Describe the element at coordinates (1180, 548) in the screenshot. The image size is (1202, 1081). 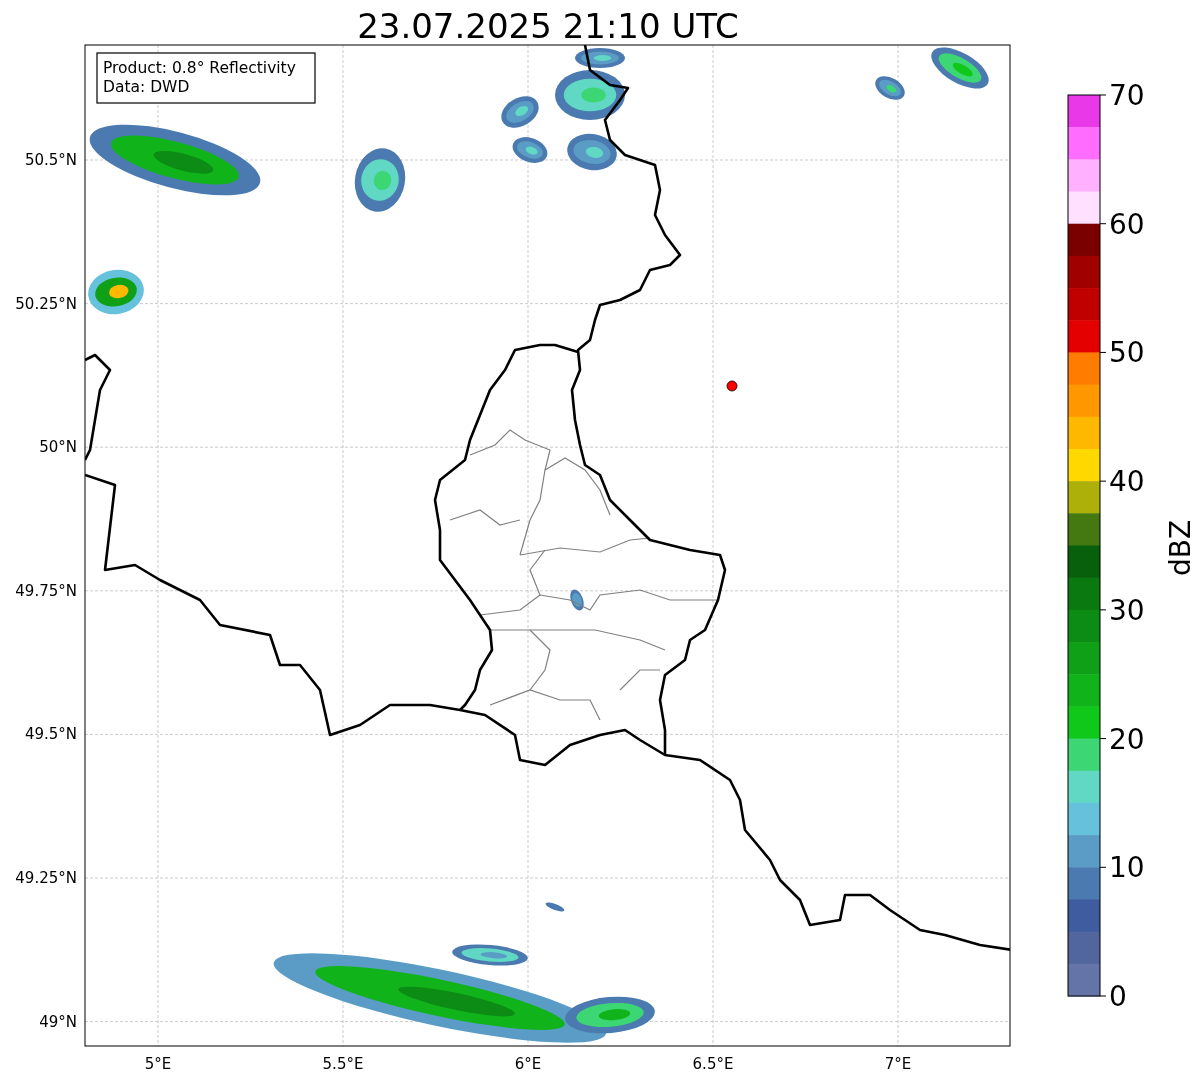
I see `colorbar-label: dBZ` at that location.